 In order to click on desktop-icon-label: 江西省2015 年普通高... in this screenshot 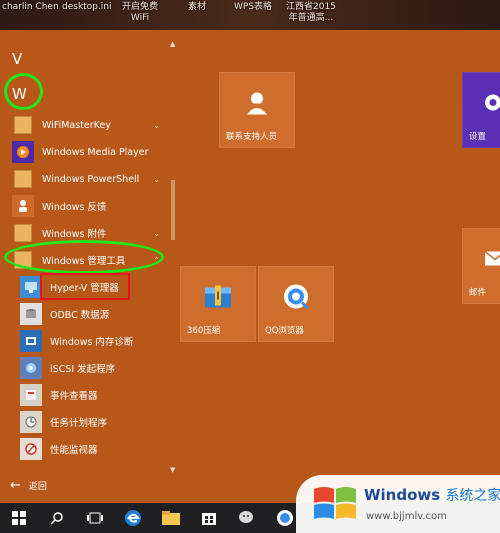, I will do `click(311, 13)`.